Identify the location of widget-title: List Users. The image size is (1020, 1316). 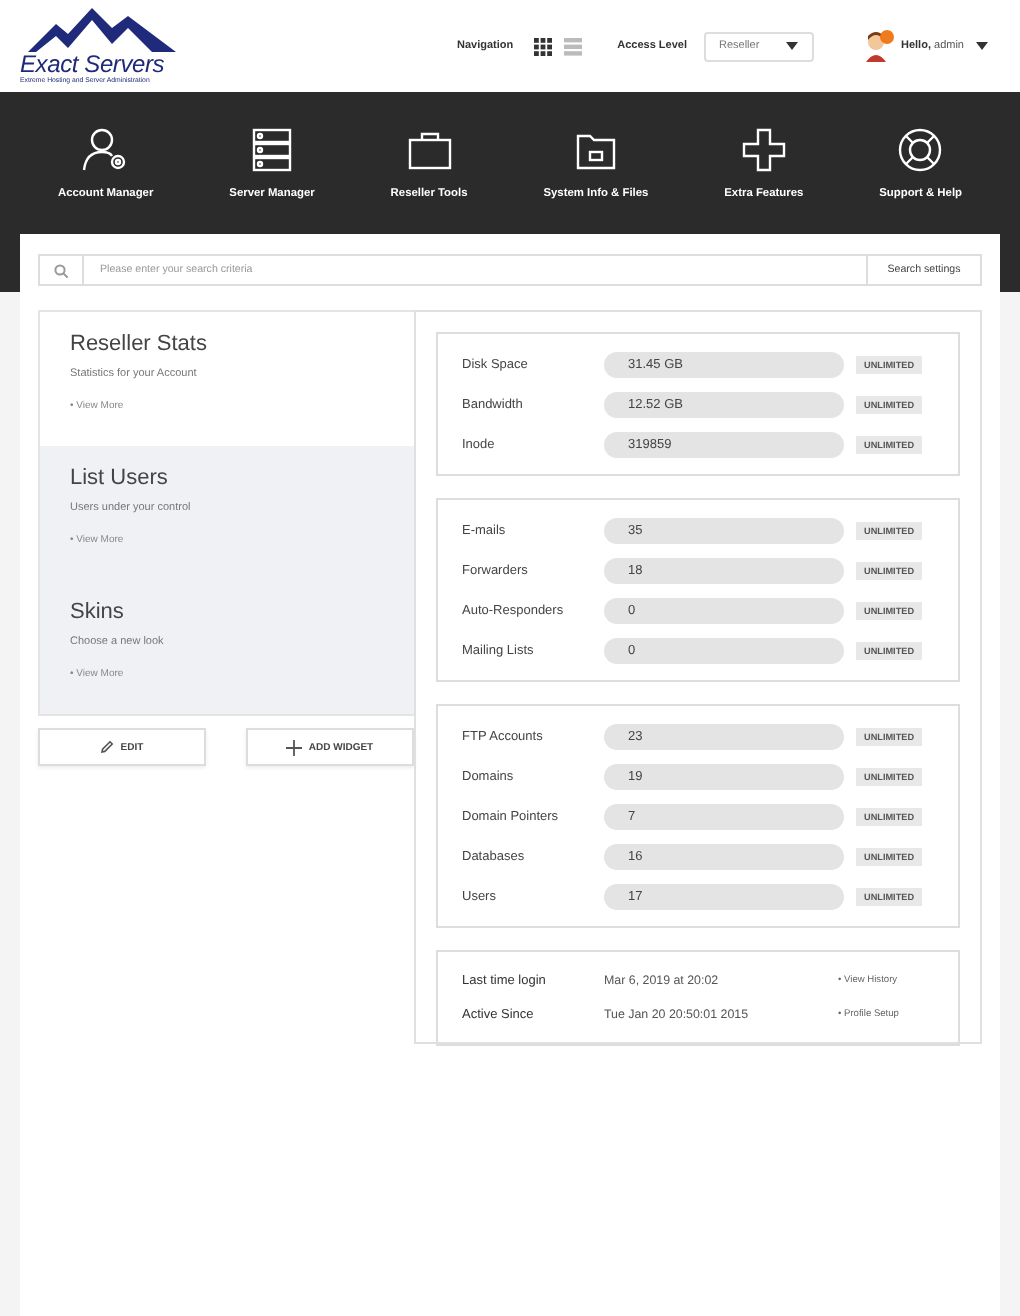
(120, 478).